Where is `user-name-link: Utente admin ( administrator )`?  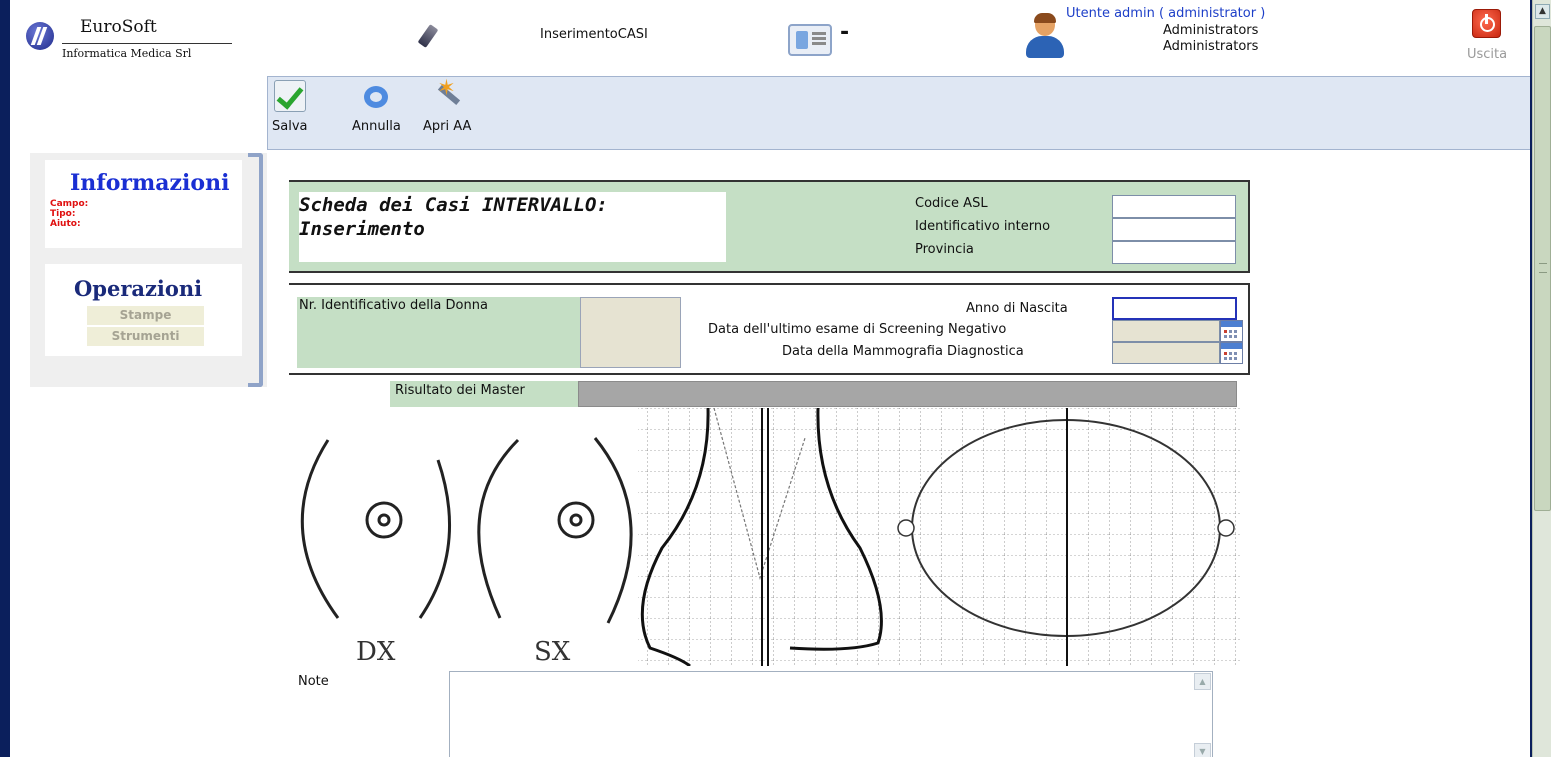
user-name-link: Utente admin ( administrator ) is located at coordinates (1165, 13).